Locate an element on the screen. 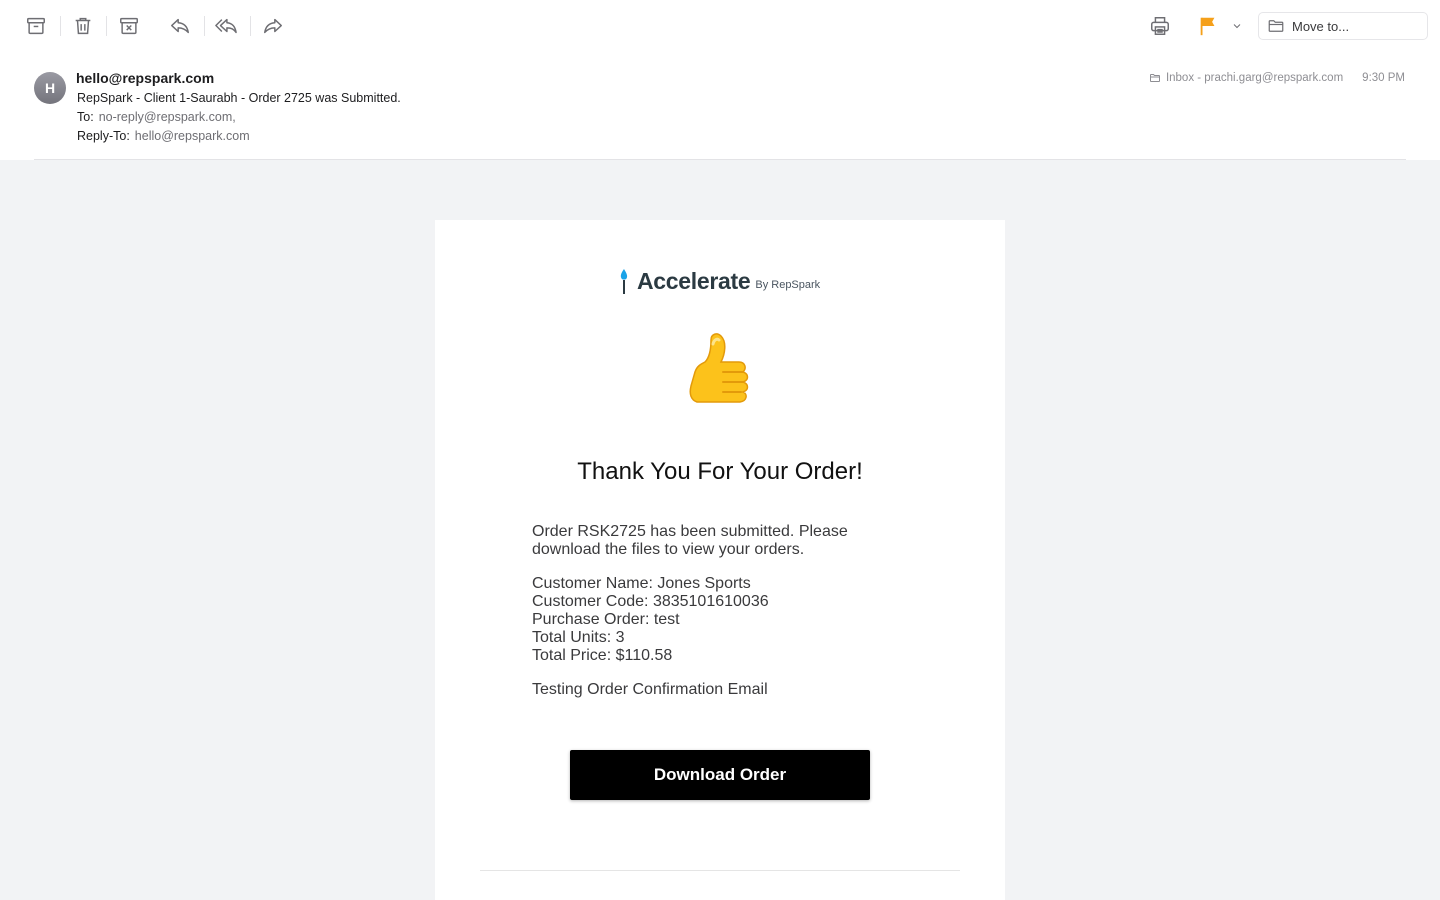 This screenshot has height=900, width=1440. order-note: Testing Order Confirmation Email is located at coordinates (650, 689).